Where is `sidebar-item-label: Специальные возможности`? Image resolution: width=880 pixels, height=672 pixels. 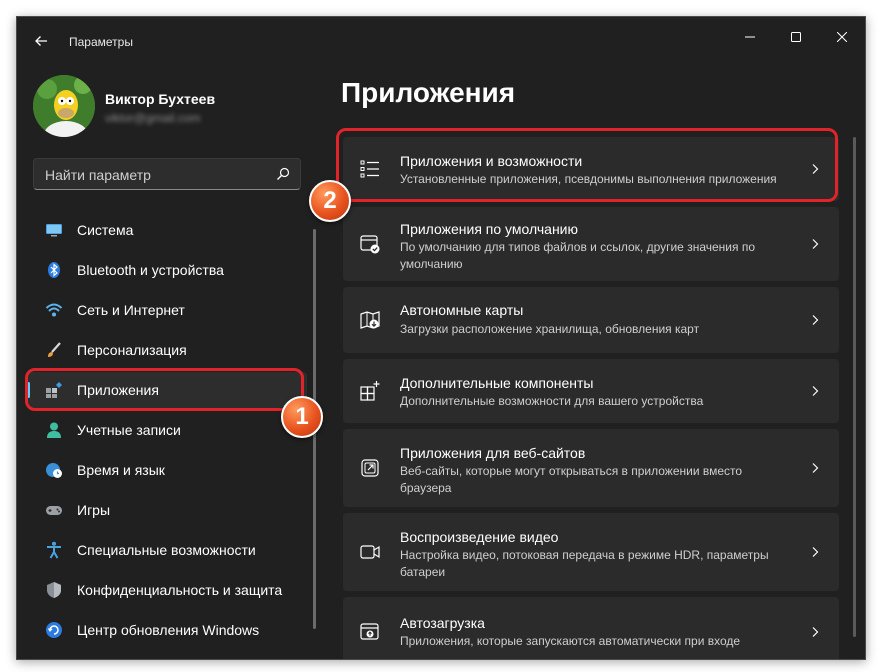
sidebar-item-label: Специальные возможности is located at coordinates (166, 550).